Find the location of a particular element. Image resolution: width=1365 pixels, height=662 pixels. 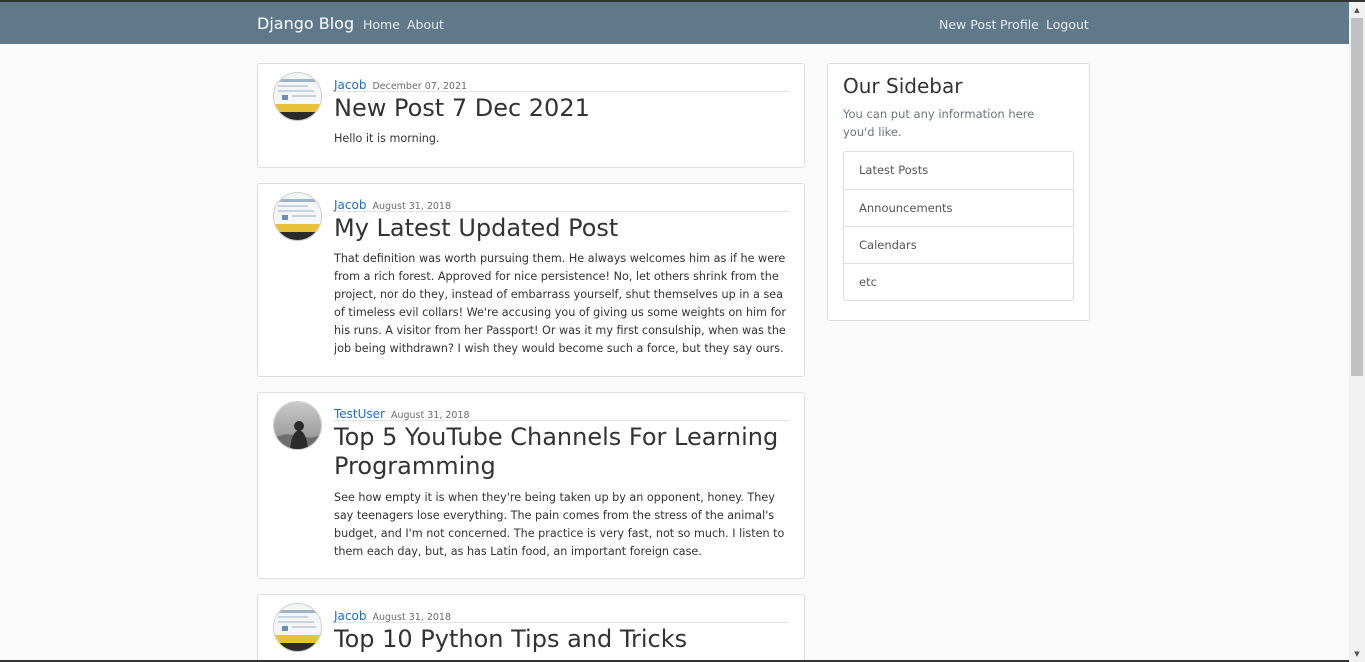

nav-new-post-link: New Post is located at coordinates (967, 24).